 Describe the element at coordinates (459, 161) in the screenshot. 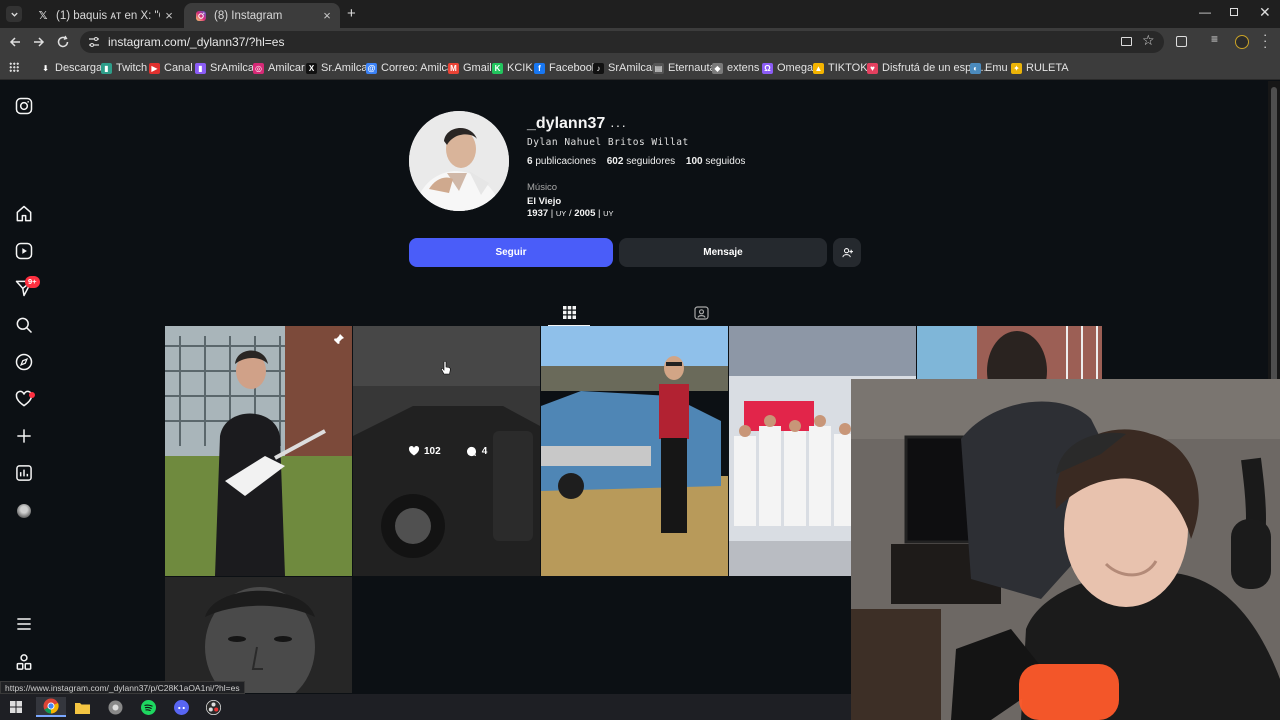

I see `profile-picture` at that location.